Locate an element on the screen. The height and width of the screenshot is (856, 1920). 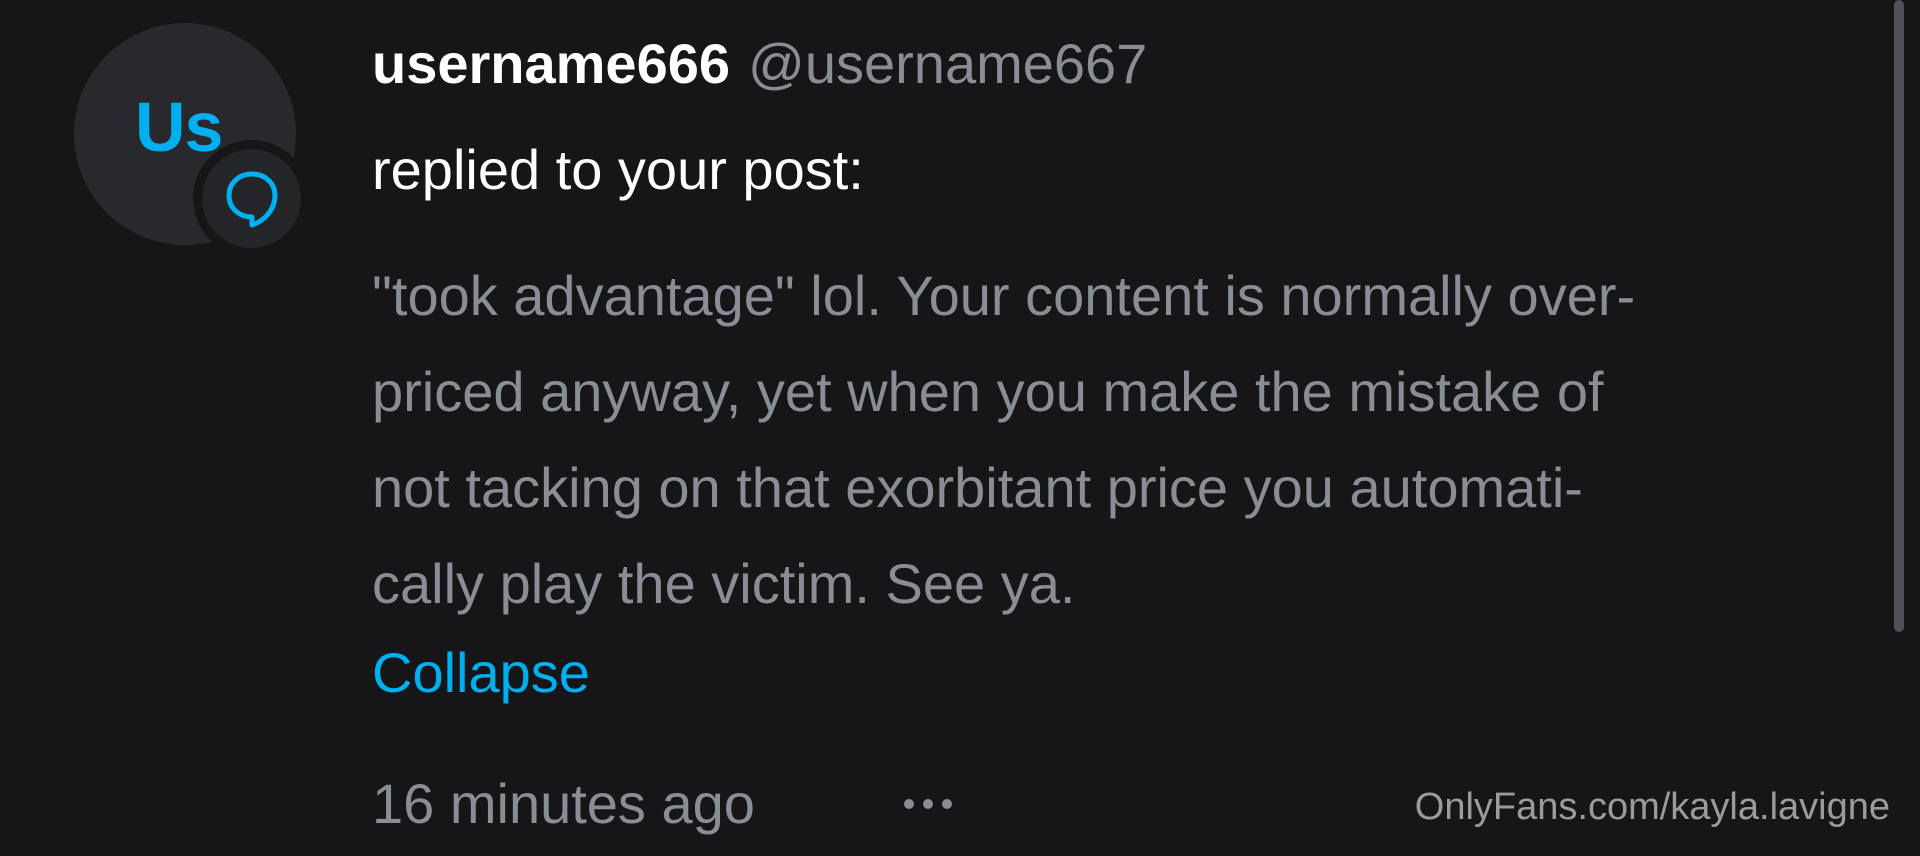
watermark: OnlyFans.com/kayla.lavigne is located at coordinates (1652, 807).